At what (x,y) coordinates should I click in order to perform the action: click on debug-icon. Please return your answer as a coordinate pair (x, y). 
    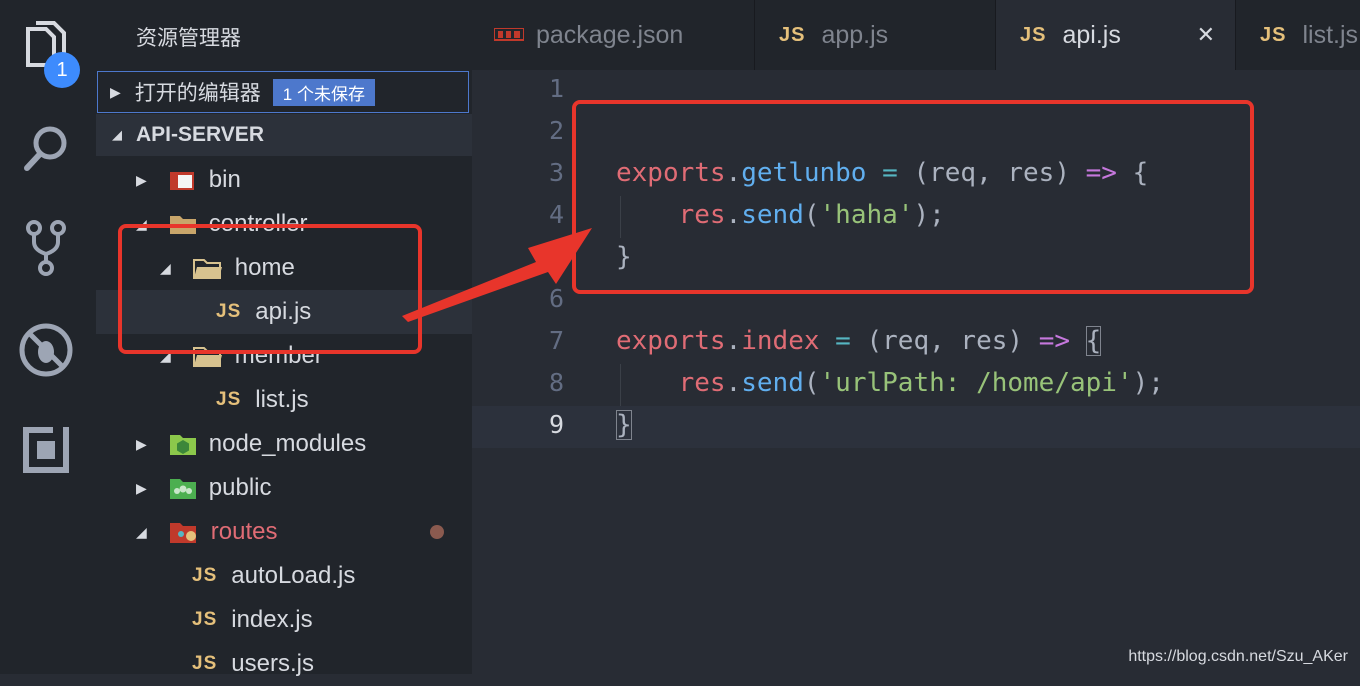
    Looking at the image, I should click on (46, 350).